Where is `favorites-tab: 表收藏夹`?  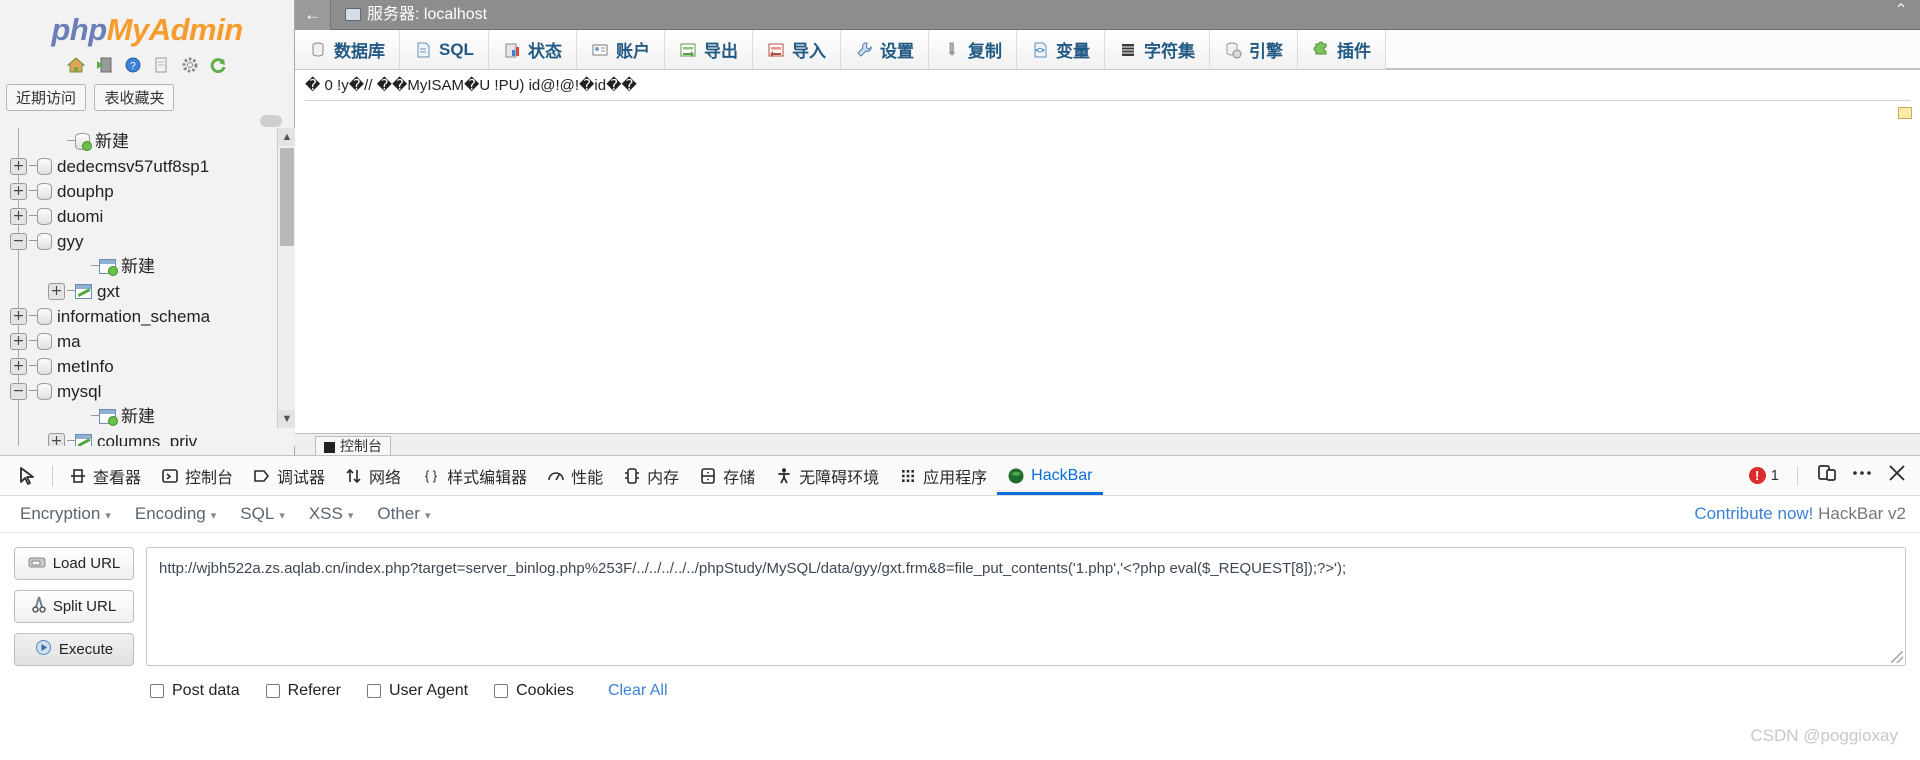 favorites-tab: 表收藏夹 is located at coordinates (134, 97).